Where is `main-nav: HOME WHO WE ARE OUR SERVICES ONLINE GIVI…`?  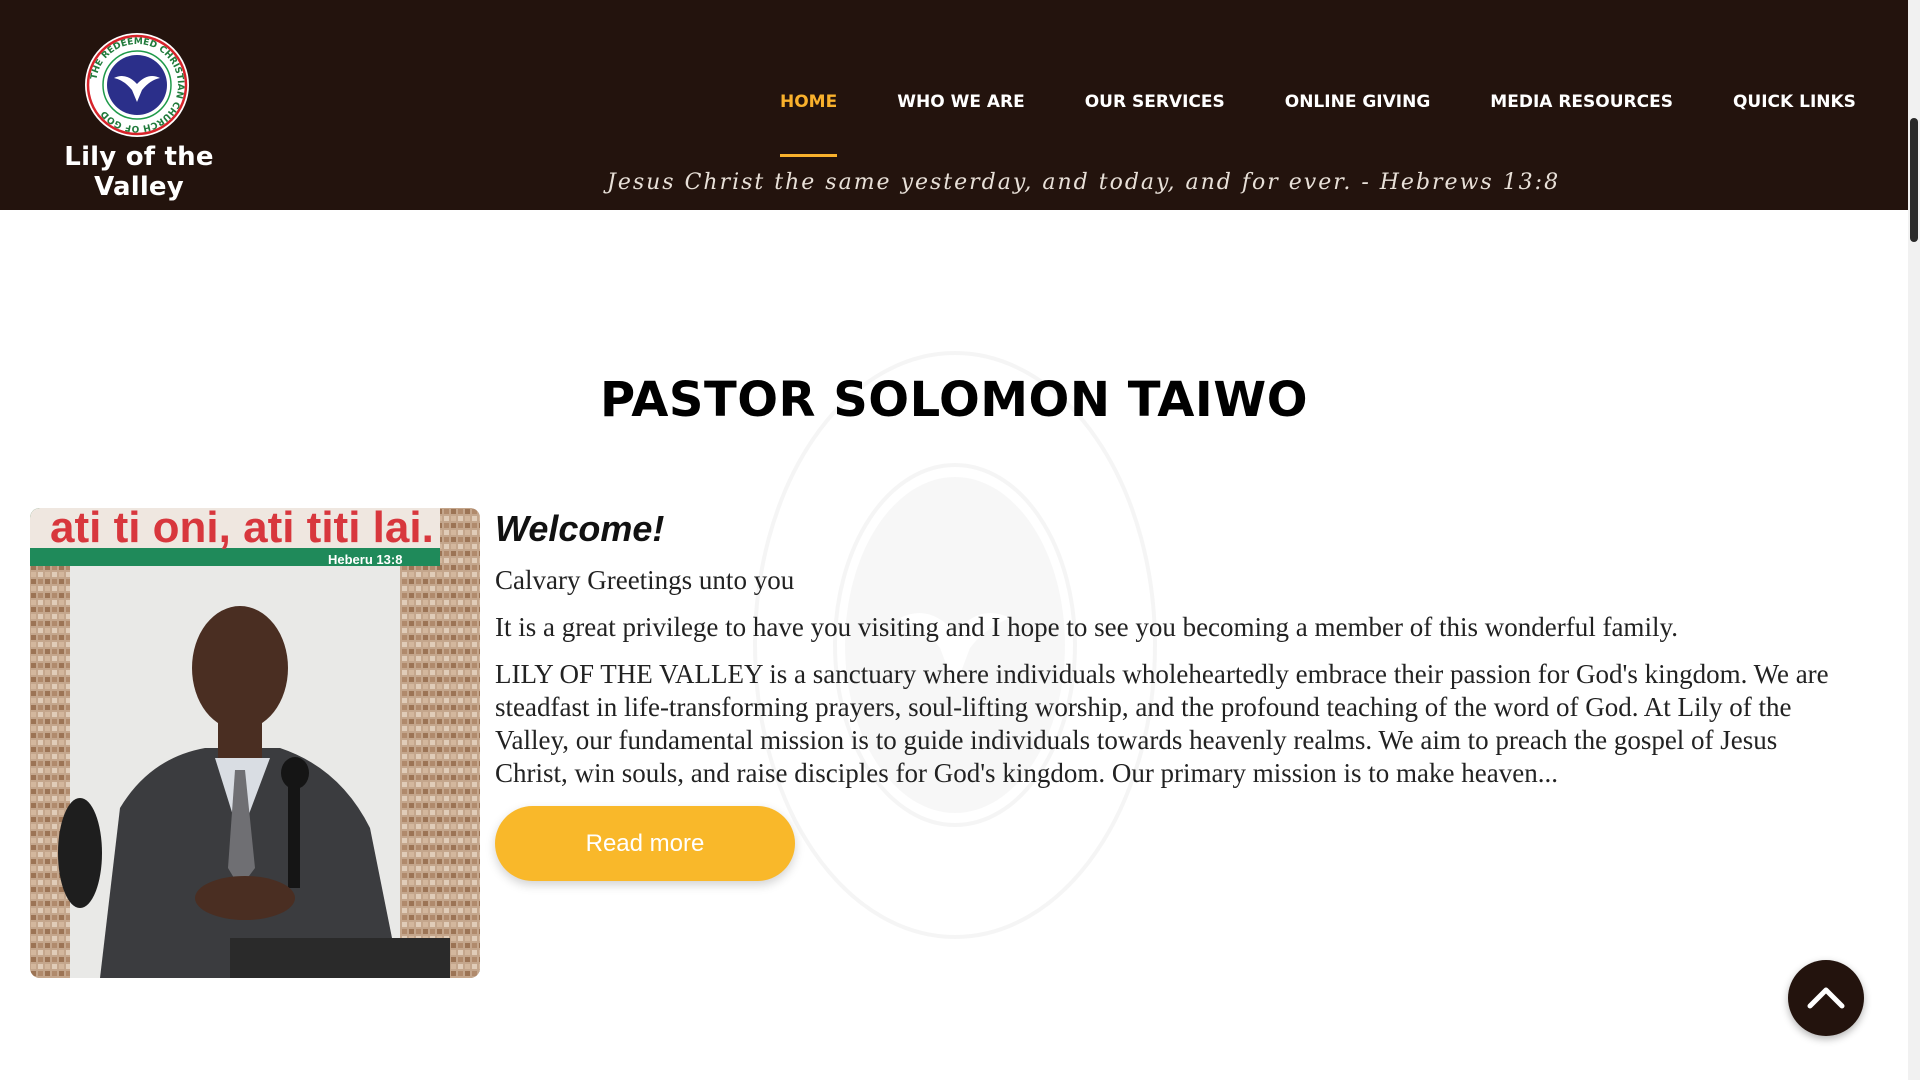
main-nav: HOME WHO WE ARE OUR SERVICES ONLINE GIVI… is located at coordinates (1318, 124).